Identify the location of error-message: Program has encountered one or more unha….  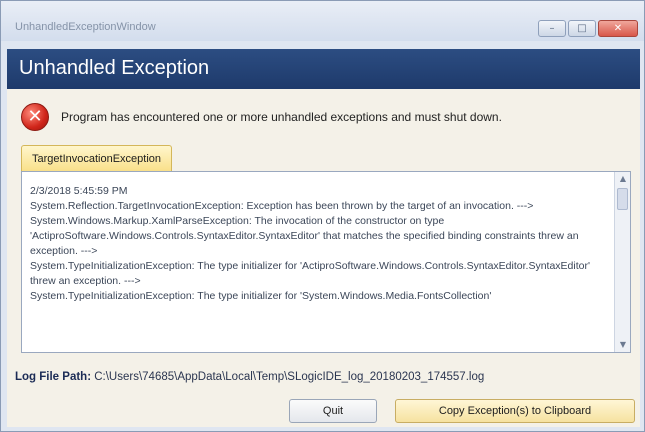
(281, 117).